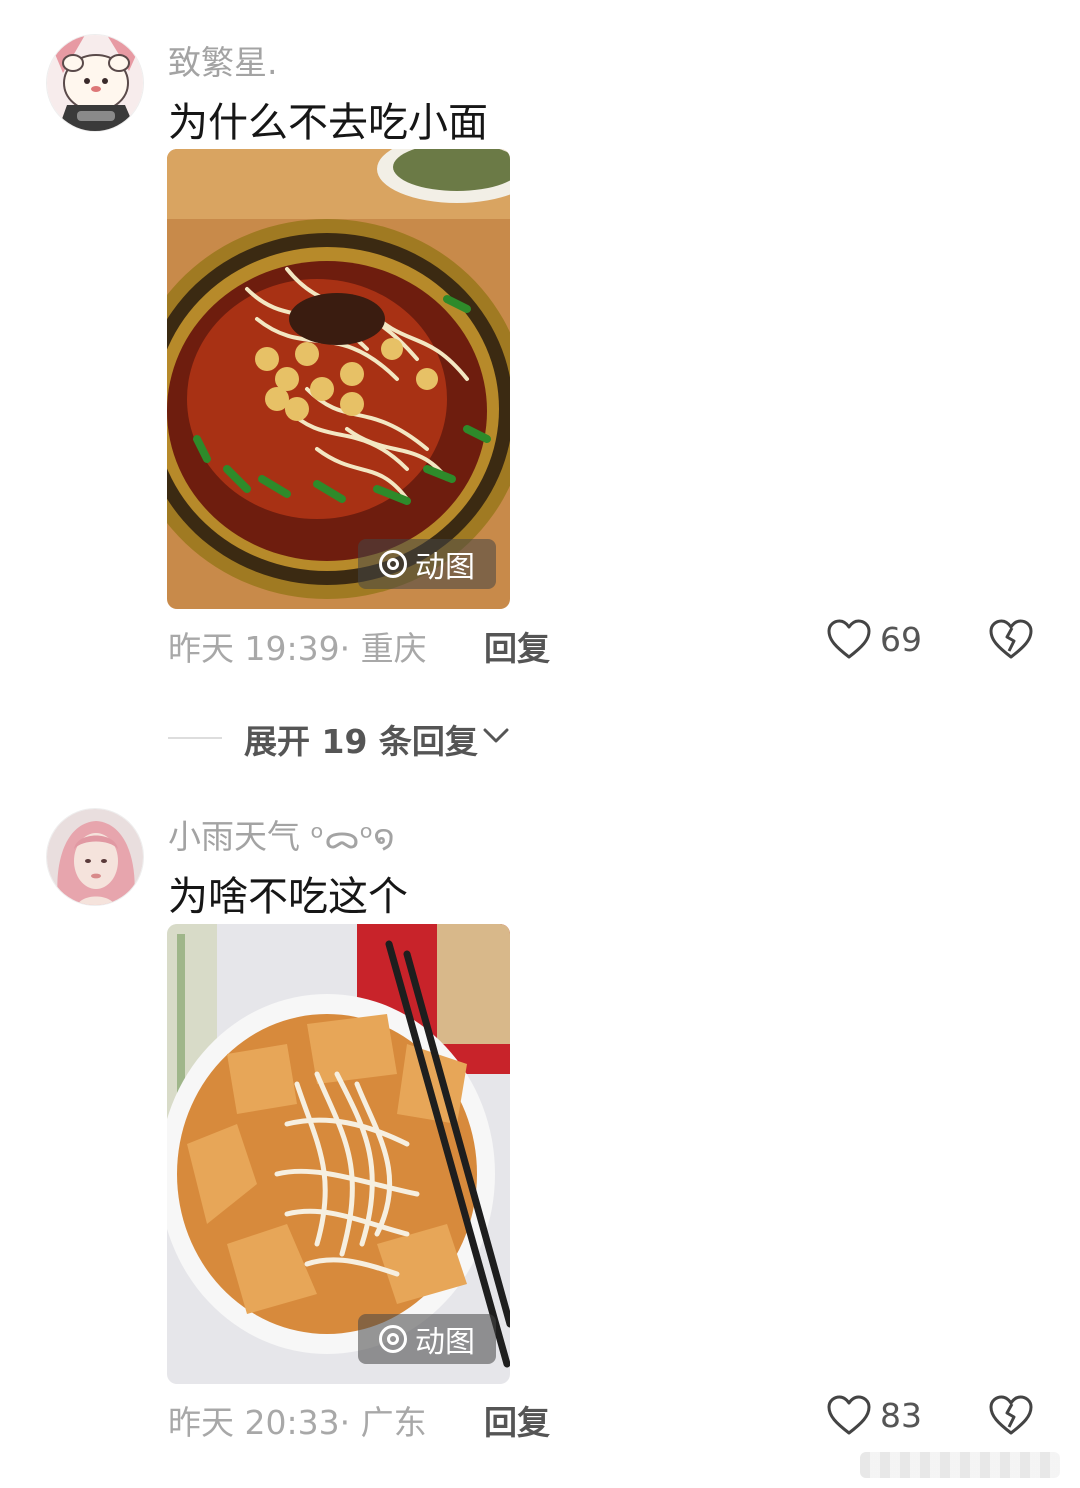  Describe the element at coordinates (281, 834) in the screenshot. I see `username: 小雨天气 ᵒᯅᵒ໑` at that location.